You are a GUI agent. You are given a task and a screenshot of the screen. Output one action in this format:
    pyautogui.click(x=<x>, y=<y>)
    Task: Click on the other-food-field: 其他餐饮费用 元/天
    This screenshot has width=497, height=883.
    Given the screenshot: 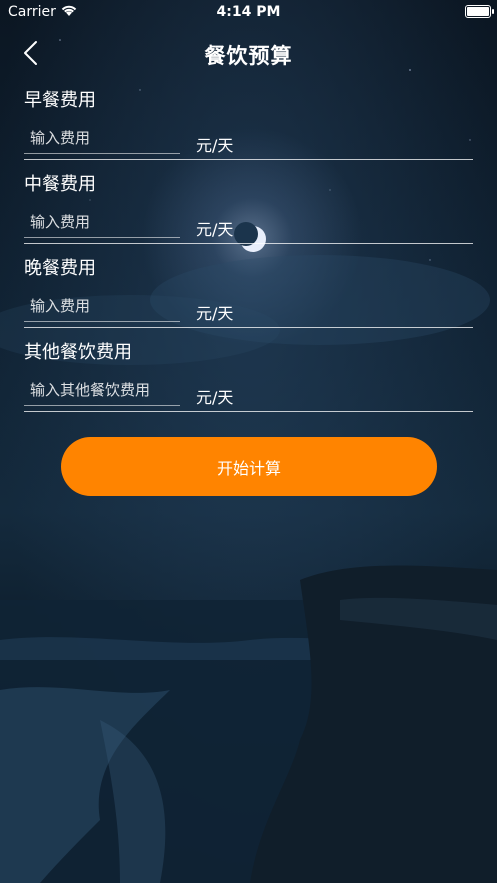 What is the action you would take?
    pyautogui.click(x=248, y=378)
    